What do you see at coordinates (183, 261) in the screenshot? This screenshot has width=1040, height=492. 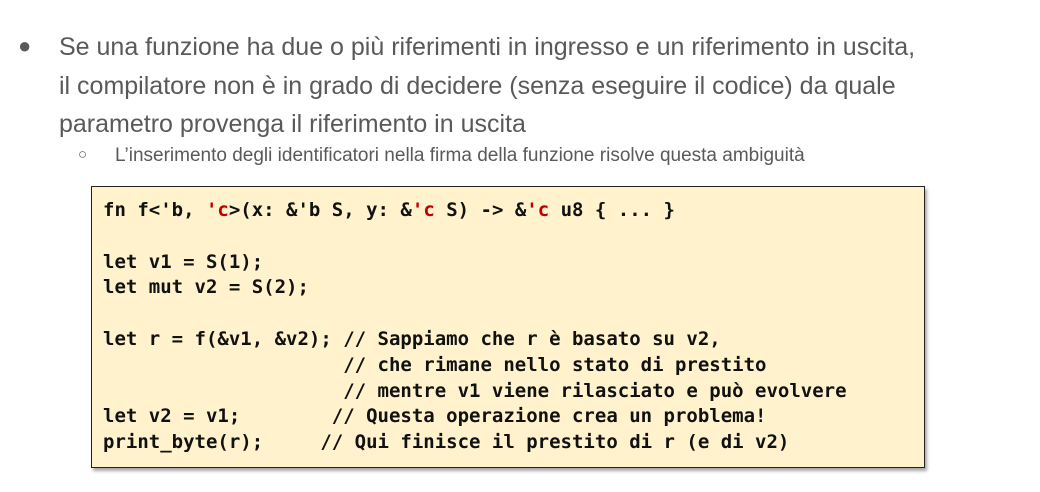 I see `code-line: let v1 = S(1);` at bounding box center [183, 261].